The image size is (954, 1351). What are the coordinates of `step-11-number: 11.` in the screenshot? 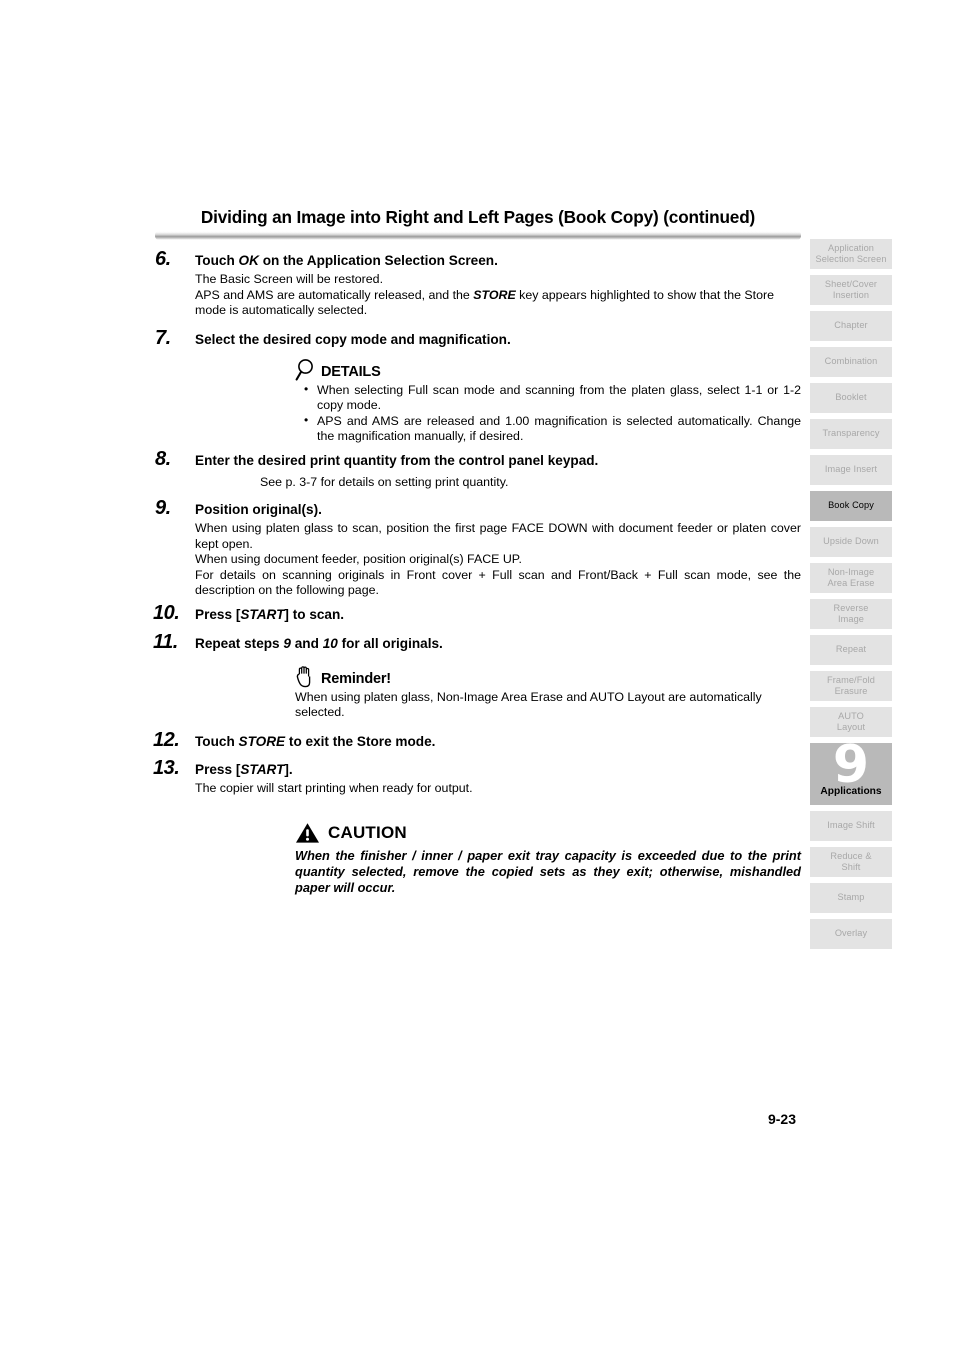 It's located at (165, 641).